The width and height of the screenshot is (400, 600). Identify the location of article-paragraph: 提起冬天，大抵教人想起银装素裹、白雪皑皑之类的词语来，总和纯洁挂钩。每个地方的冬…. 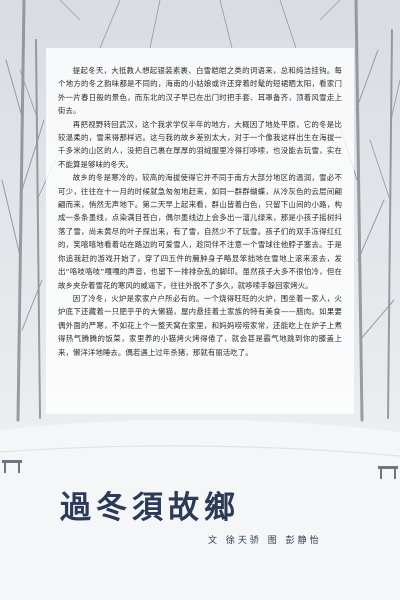
(200, 91).